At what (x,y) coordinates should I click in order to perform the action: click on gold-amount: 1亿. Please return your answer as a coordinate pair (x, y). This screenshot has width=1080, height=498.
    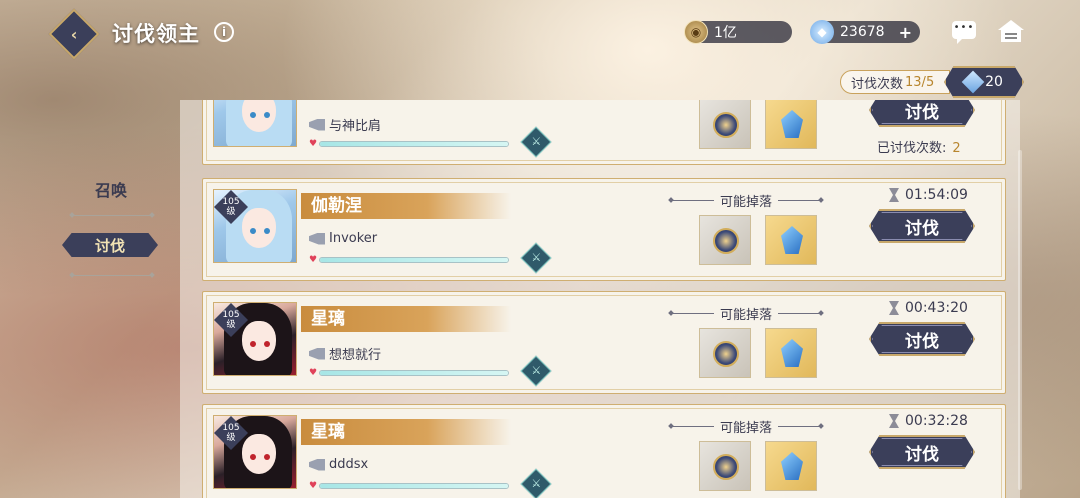
    Looking at the image, I should click on (725, 33).